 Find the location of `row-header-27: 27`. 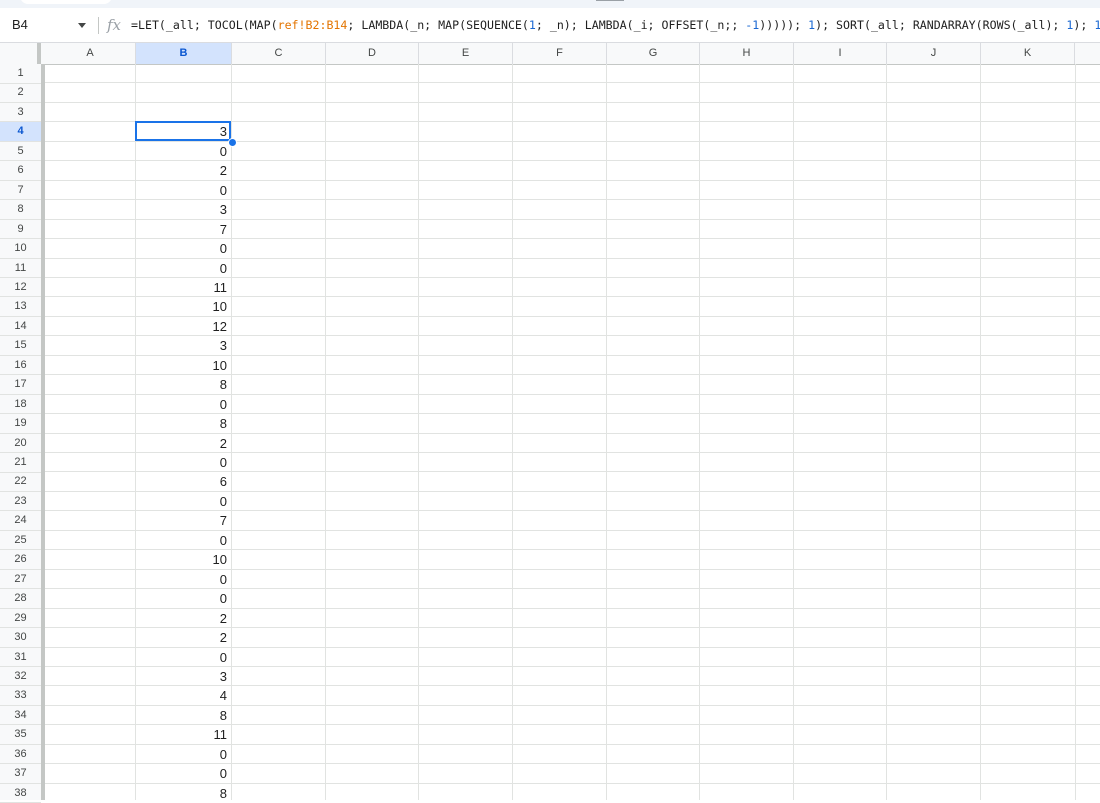

row-header-27: 27 is located at coordinates (20, 580).